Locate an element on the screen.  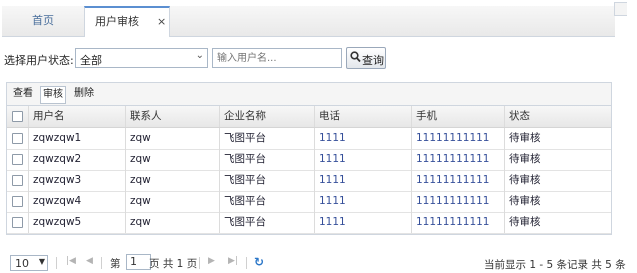
column-header: 手机 is located at coordinates (458, 116).